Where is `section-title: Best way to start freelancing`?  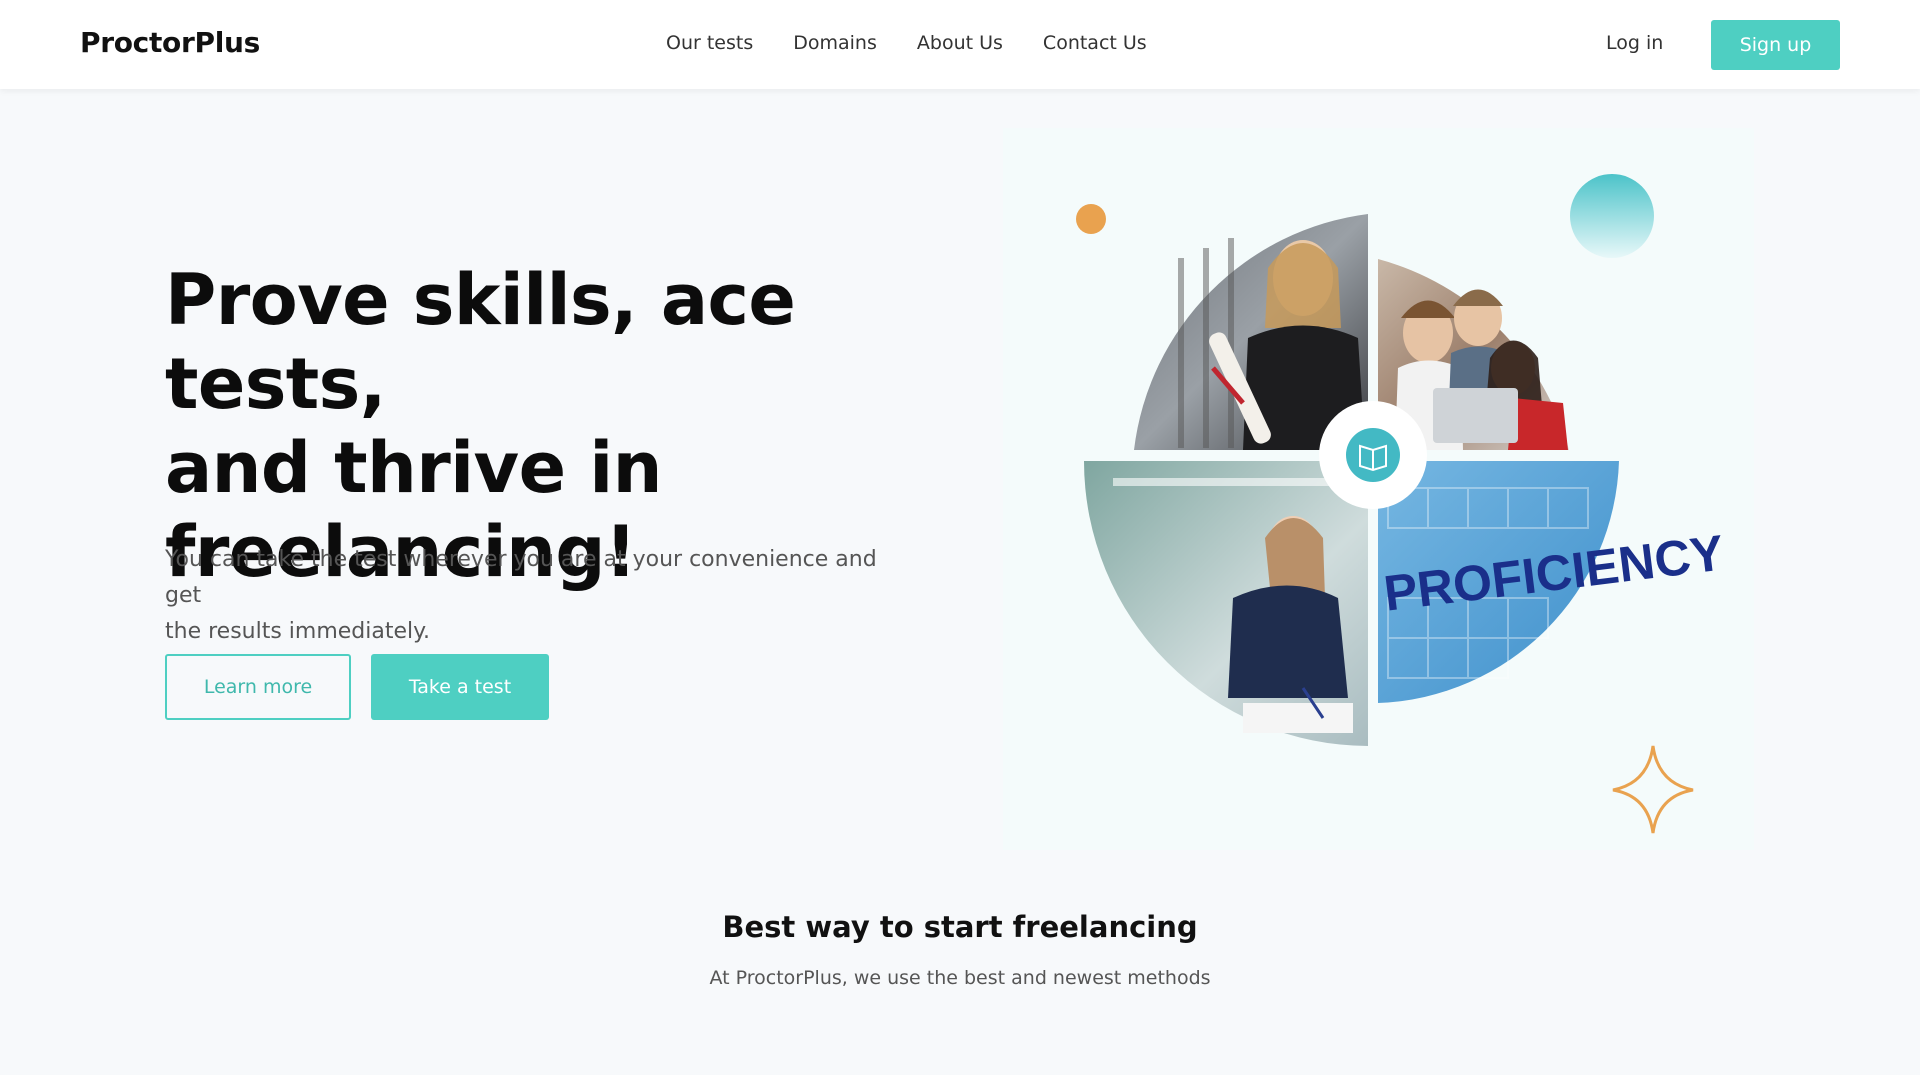
section-title: Best way to start freelancing is located at coordinates (960, 927).